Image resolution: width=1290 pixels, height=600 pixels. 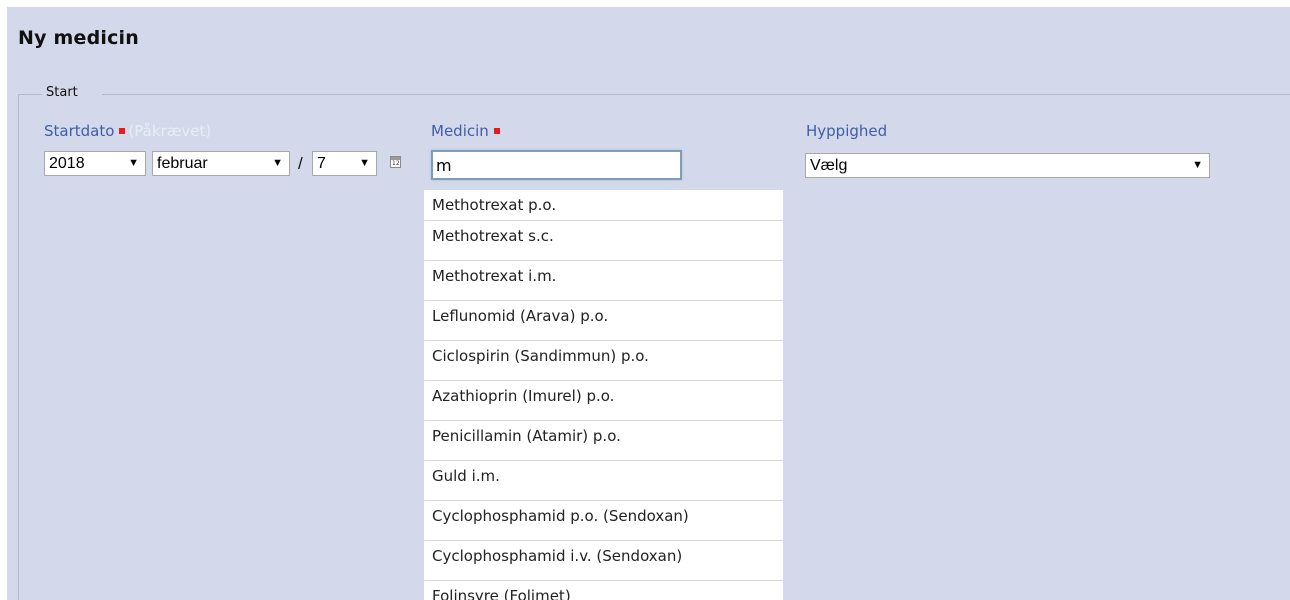 I want to click on suggestion-item: Ciclospirin (Sandimmun) p.o., so click(x=603, y=361).